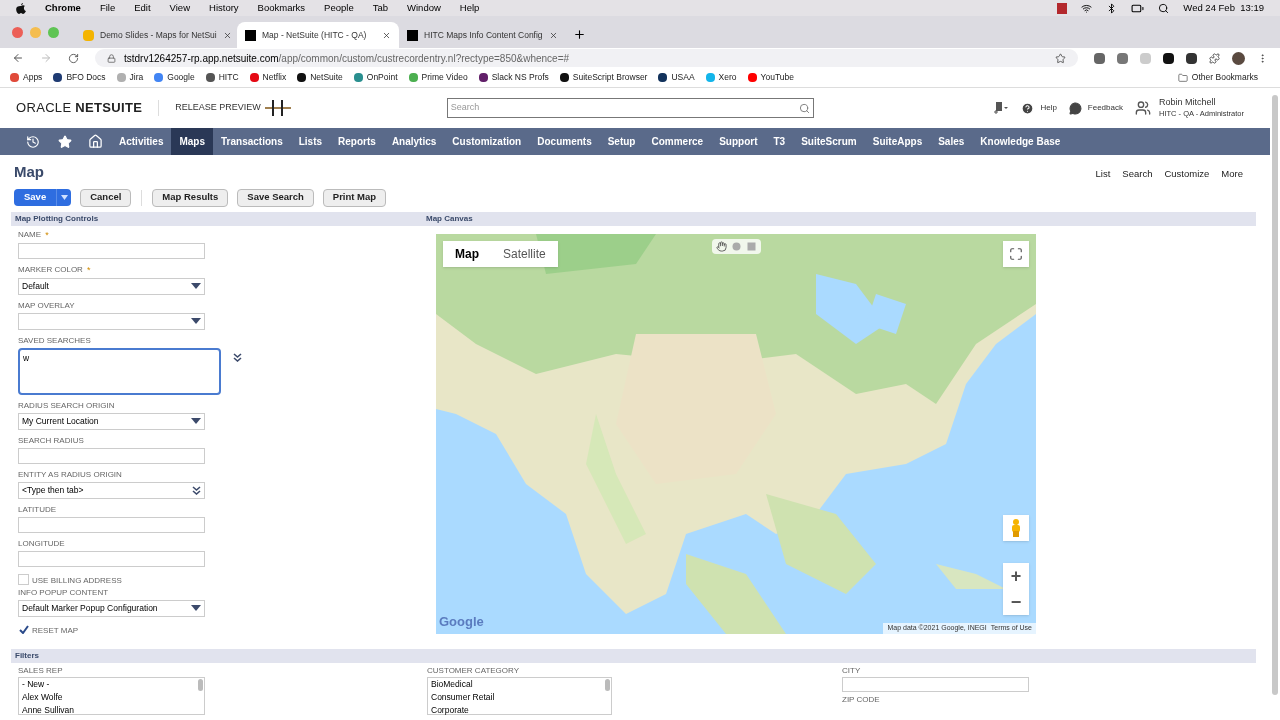 This screenshot has width=1280, height=720. I want to click on menu-item: Bookmarks, so click(281, 8).